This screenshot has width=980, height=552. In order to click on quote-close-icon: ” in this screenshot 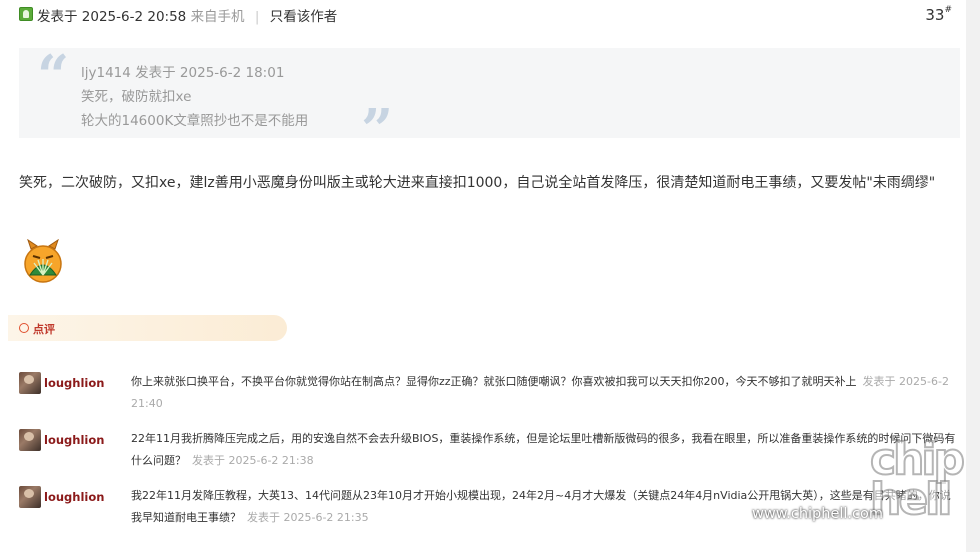, I will do `click(377, 130)`.